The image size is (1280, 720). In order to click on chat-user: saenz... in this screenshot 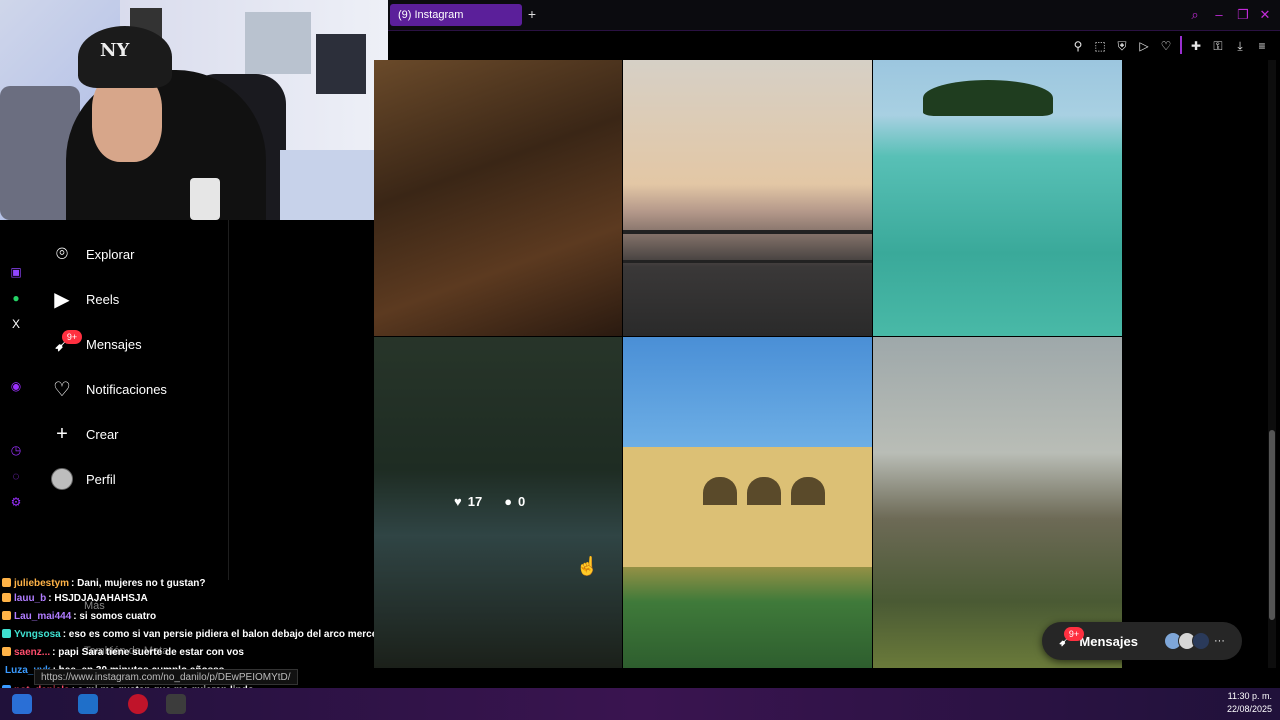, I will do `click(32, 652)`.